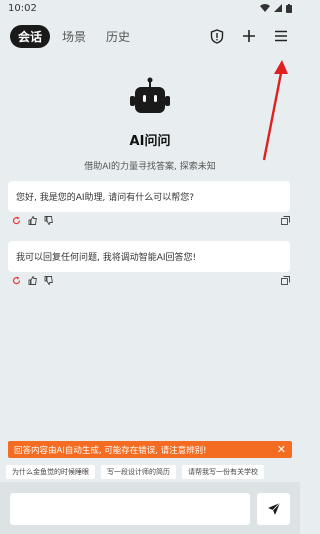 This screenshot has width=320, height=534. Describe the element at coordinates (118, 36) in the screenshot. I see `tab-history: 历史` at that location.